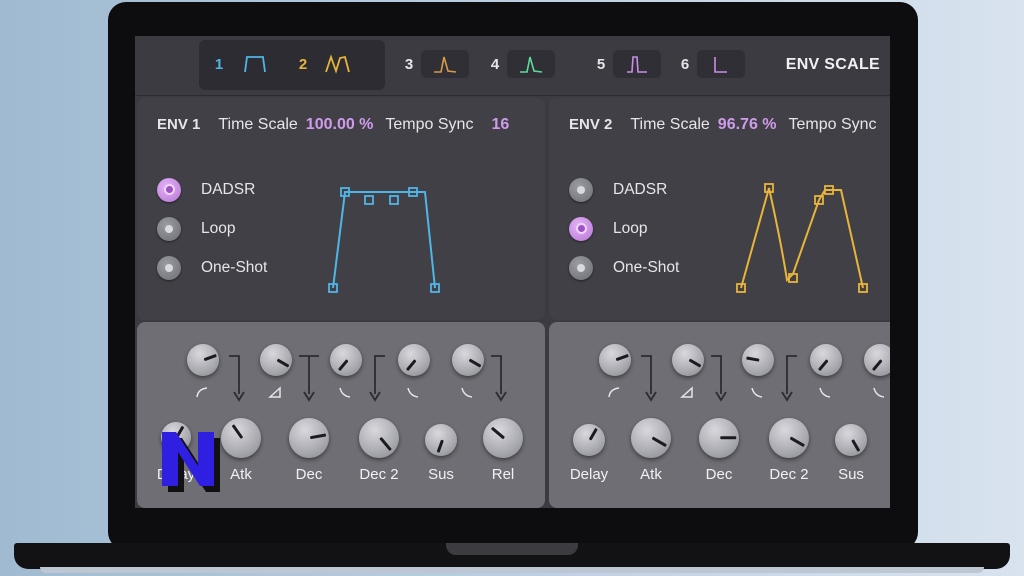  What do you see at coordinates (833, 65) in the screenshot?
I see `env-scale-button: ENV SCALE` at bounding box center [833, 65].